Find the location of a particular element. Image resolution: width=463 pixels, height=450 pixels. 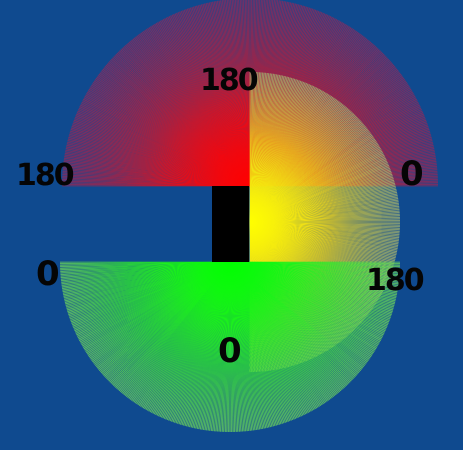

center-block is located at coordinates (230, 224).